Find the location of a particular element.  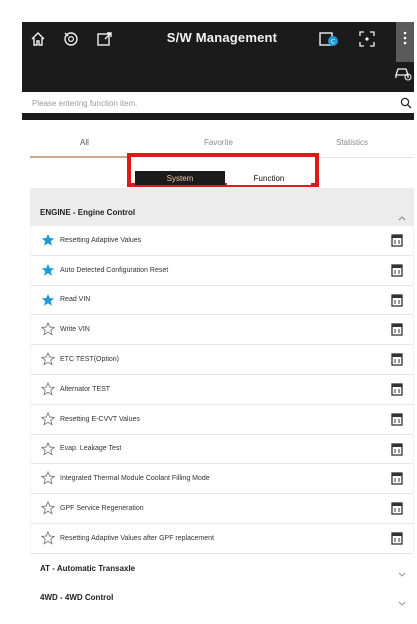

section-header-engine: ENGINE - Engine Control is located at coordinates (222, 212).